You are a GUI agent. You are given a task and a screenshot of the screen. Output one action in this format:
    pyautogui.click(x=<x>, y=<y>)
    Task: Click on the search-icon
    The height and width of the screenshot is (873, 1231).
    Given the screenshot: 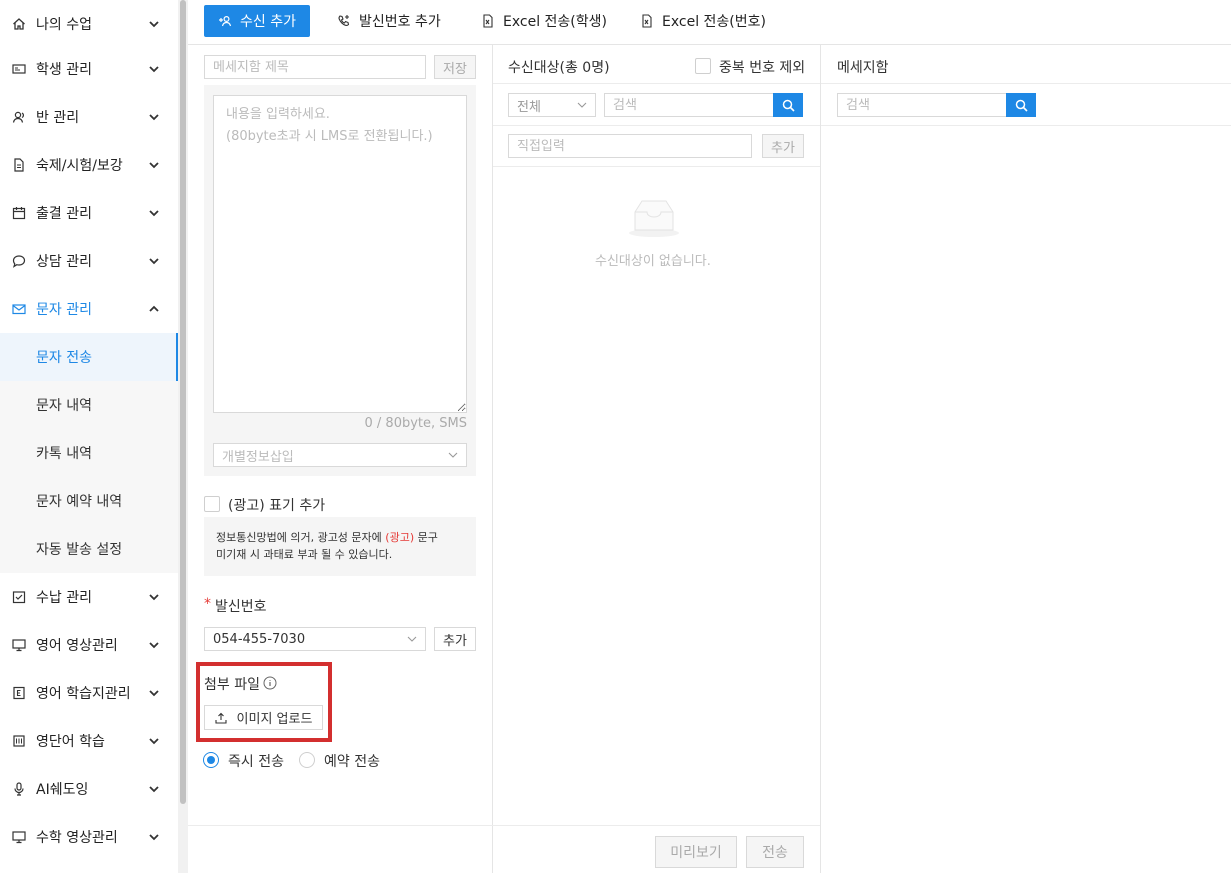 What is the action you would take?
    pyautogui.click(x=1021, y=105)
    